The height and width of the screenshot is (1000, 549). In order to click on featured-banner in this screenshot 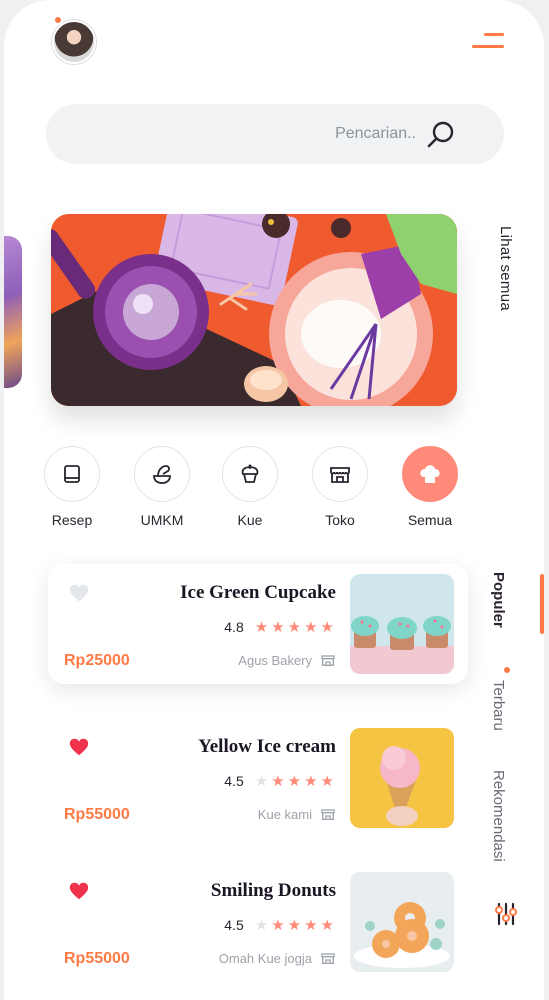, I will do `click(254, 310)`.